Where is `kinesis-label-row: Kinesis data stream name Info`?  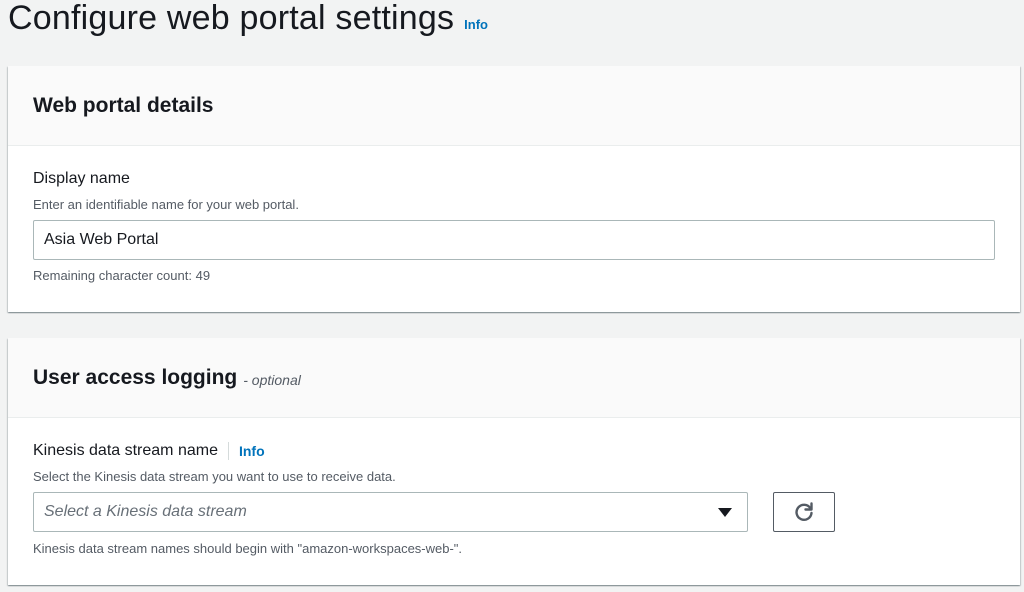 kinesis-label-row: Kinesis data stream name Info is located at coordinates (149, 451).